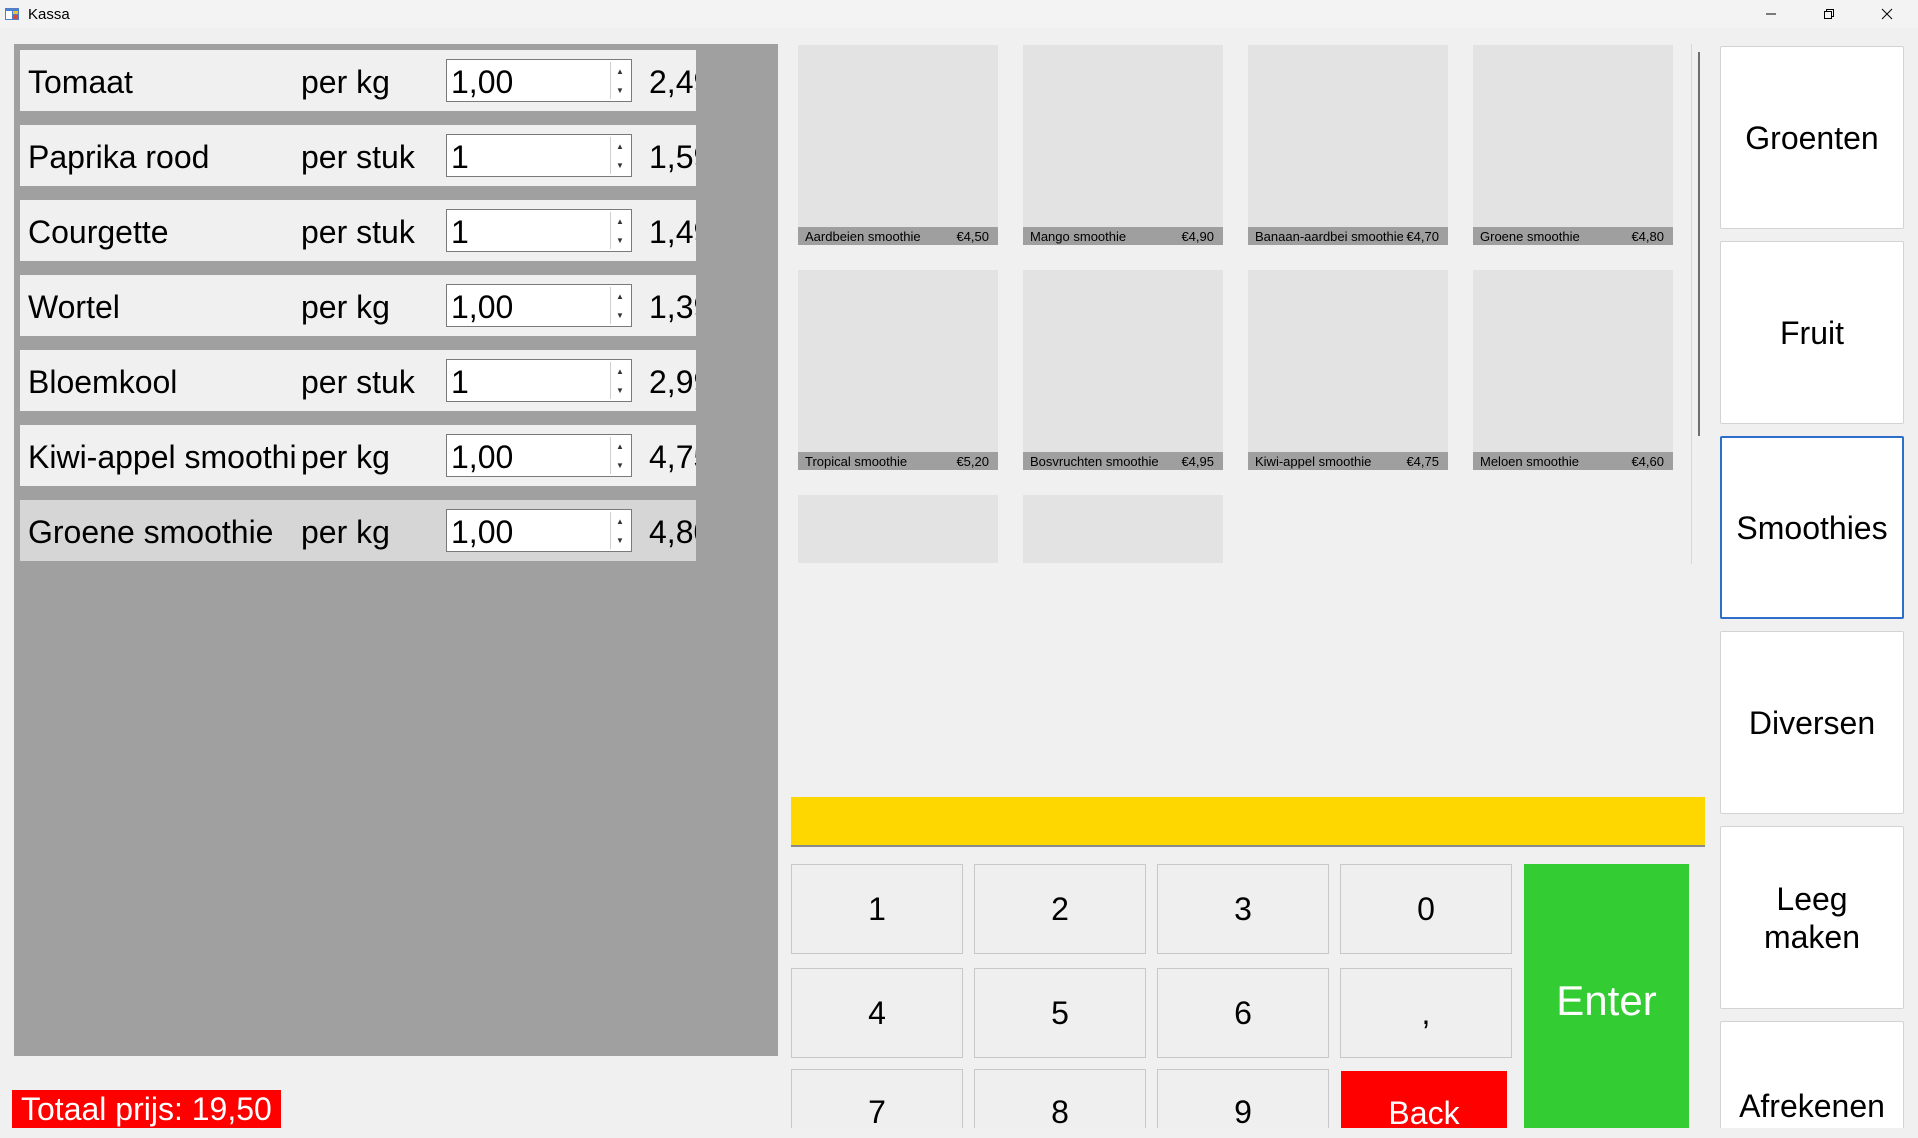 This screenshot has height=1138, width=1918. Describe the element at coordinates (1812, 332) in the screenshot. I see `category-fruit-button: Fruit` at that location.